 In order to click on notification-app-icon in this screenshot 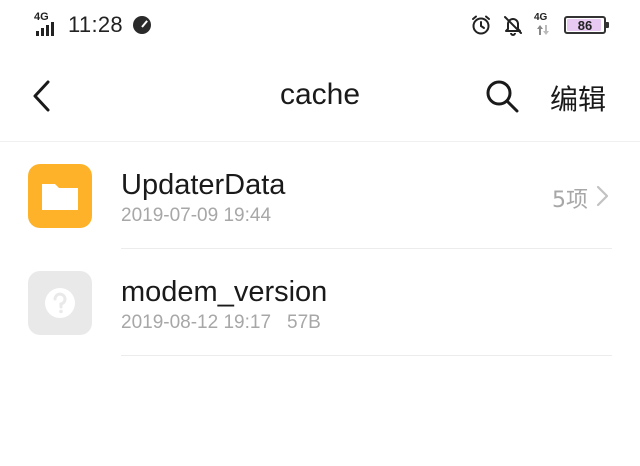, I will do `click(141, 25)`.